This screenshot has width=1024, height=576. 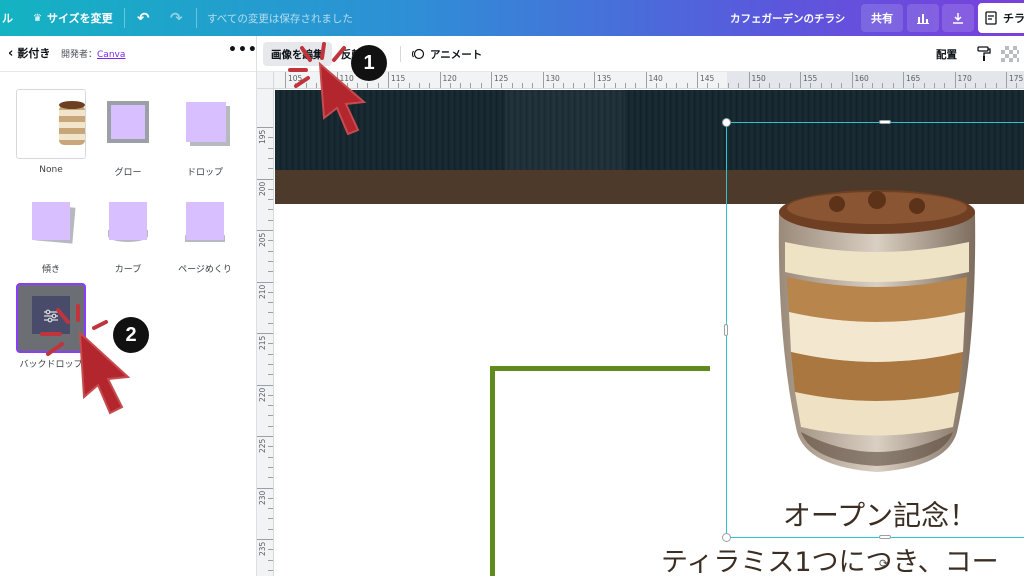 What do you see at coordinates (11, 53) in the screenshot?
I see `chevron-left-icon: ‹` at bounding box center [11, 53].